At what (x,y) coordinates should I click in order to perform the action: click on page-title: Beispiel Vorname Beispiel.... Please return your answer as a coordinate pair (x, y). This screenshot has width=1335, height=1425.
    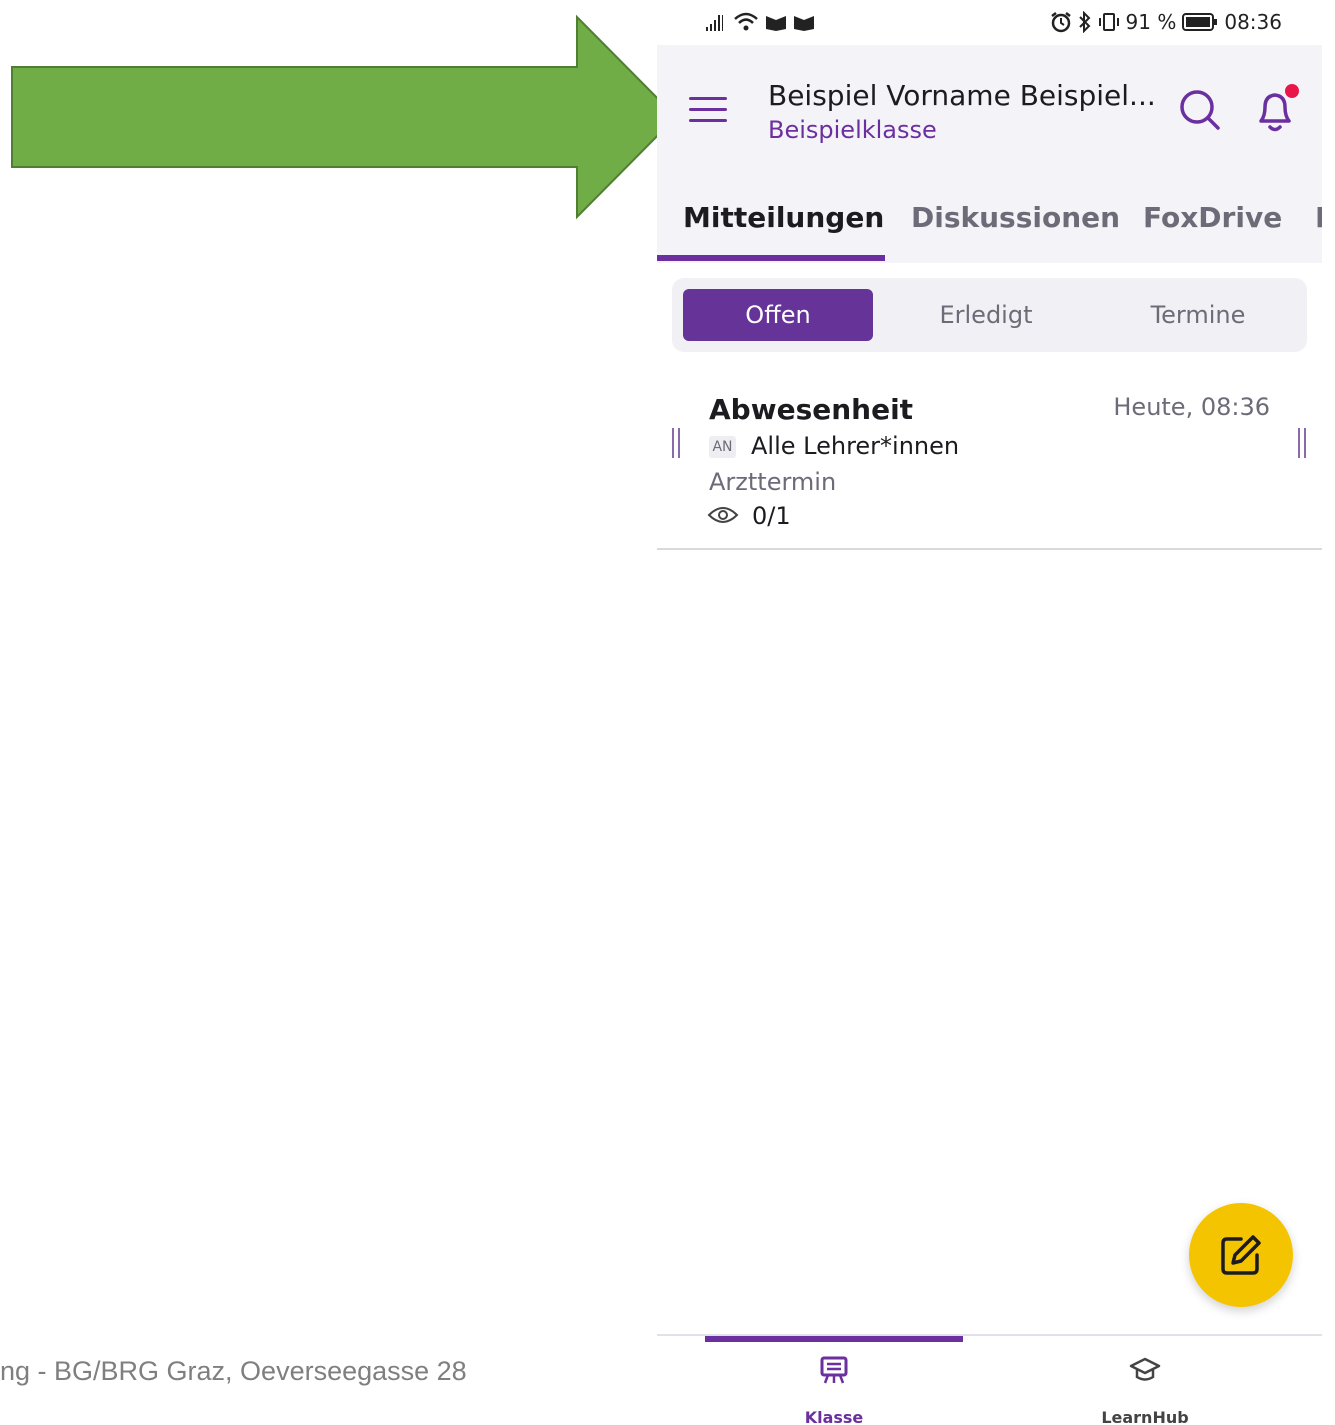
    Looking at the image, I should click on (962, 95).